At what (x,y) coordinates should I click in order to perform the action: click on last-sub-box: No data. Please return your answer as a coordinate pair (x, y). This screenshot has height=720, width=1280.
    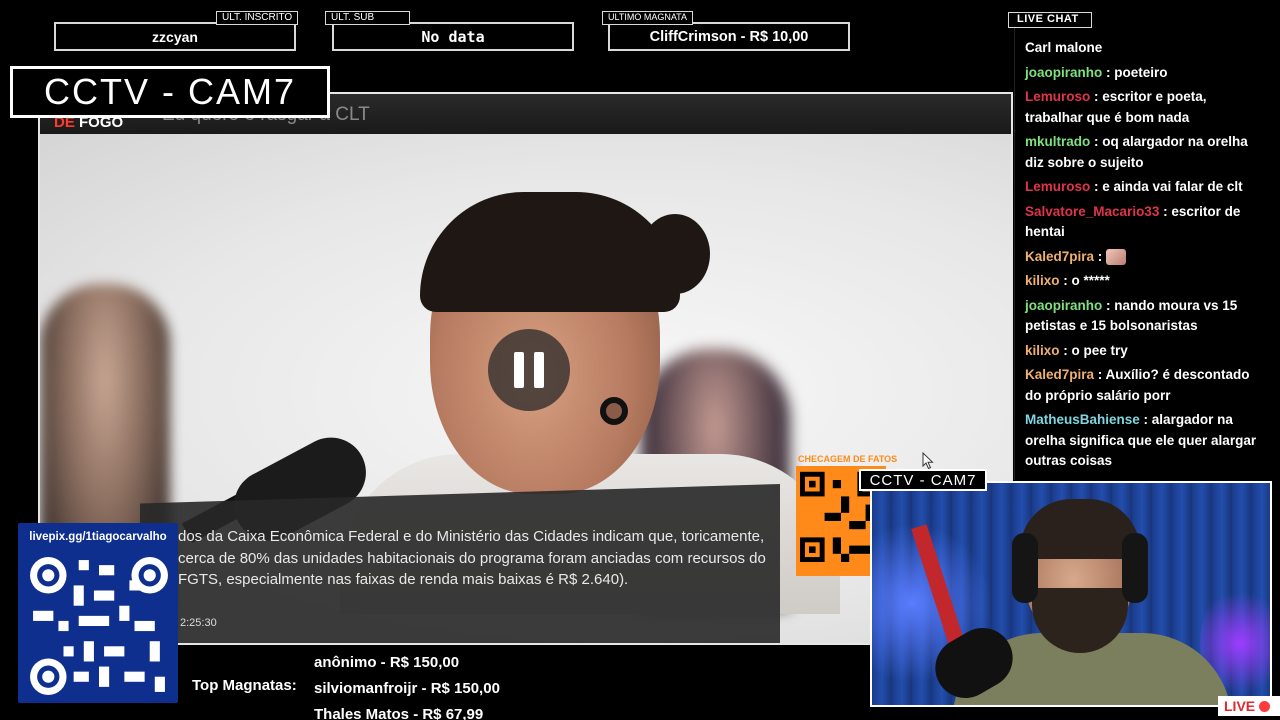
    Looking at the image, I should click on (453, 36).